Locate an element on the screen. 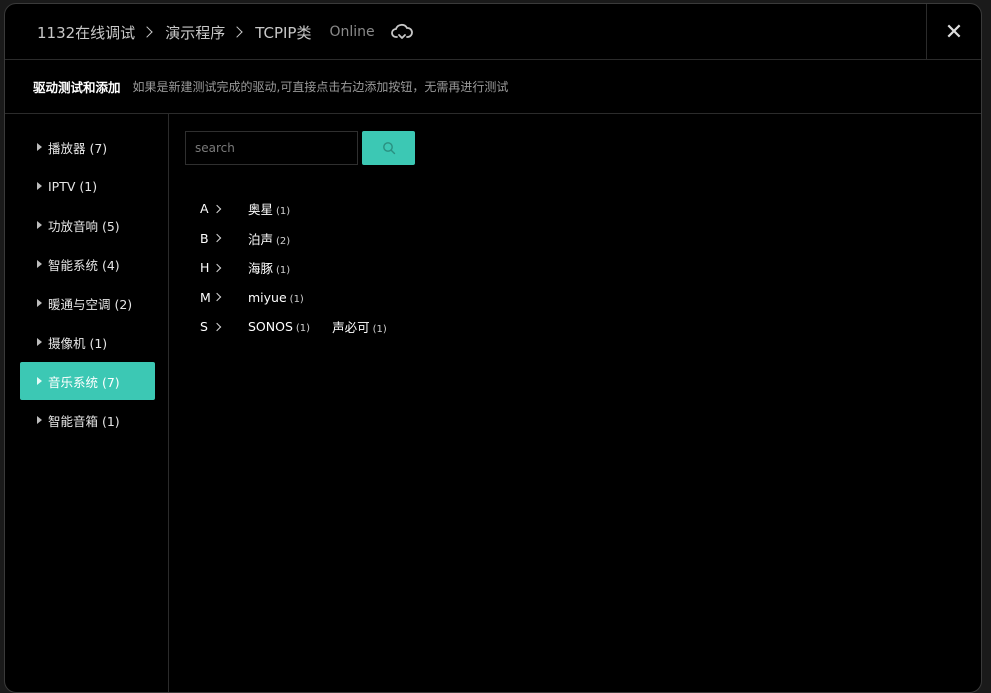 This screenshot has height=693, width=991. sidebar-category: 暖通与空调 (2) is located at coordinates (87, 303).